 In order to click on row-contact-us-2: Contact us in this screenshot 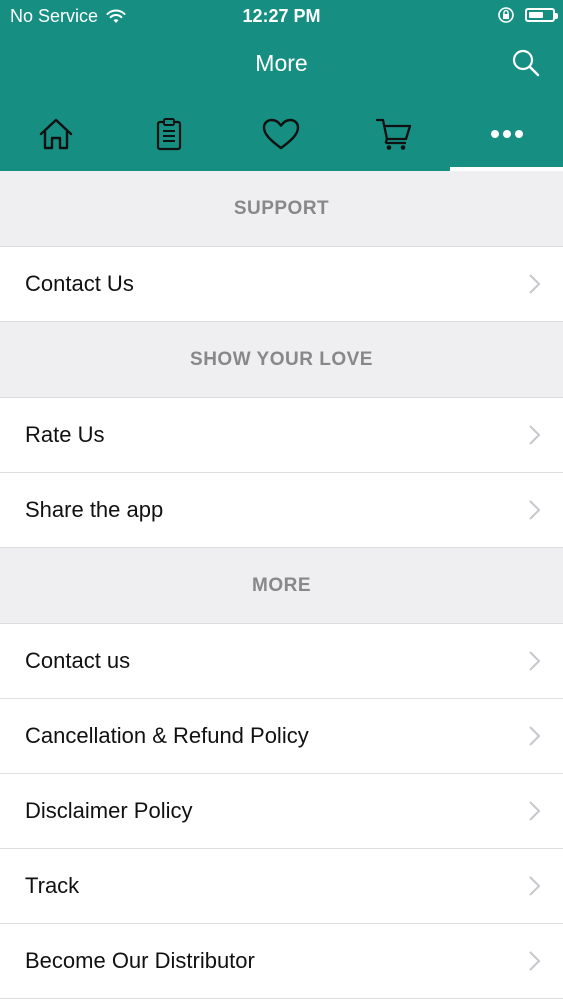, I will do `click(281, 661)`.